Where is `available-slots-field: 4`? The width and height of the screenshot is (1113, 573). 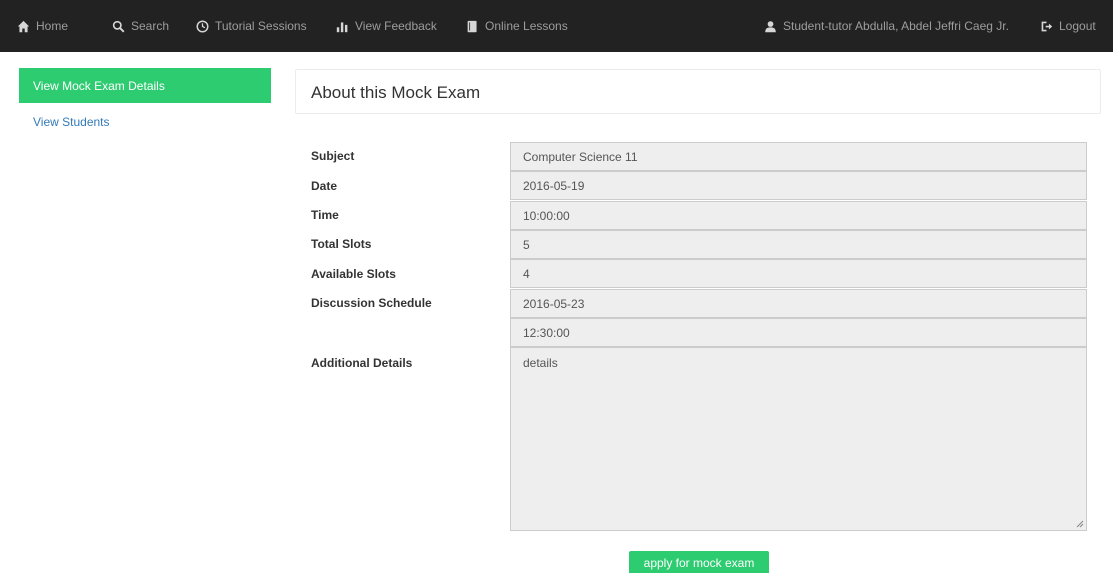
available-slots-field: 4 is located at coordinates (798, 273).